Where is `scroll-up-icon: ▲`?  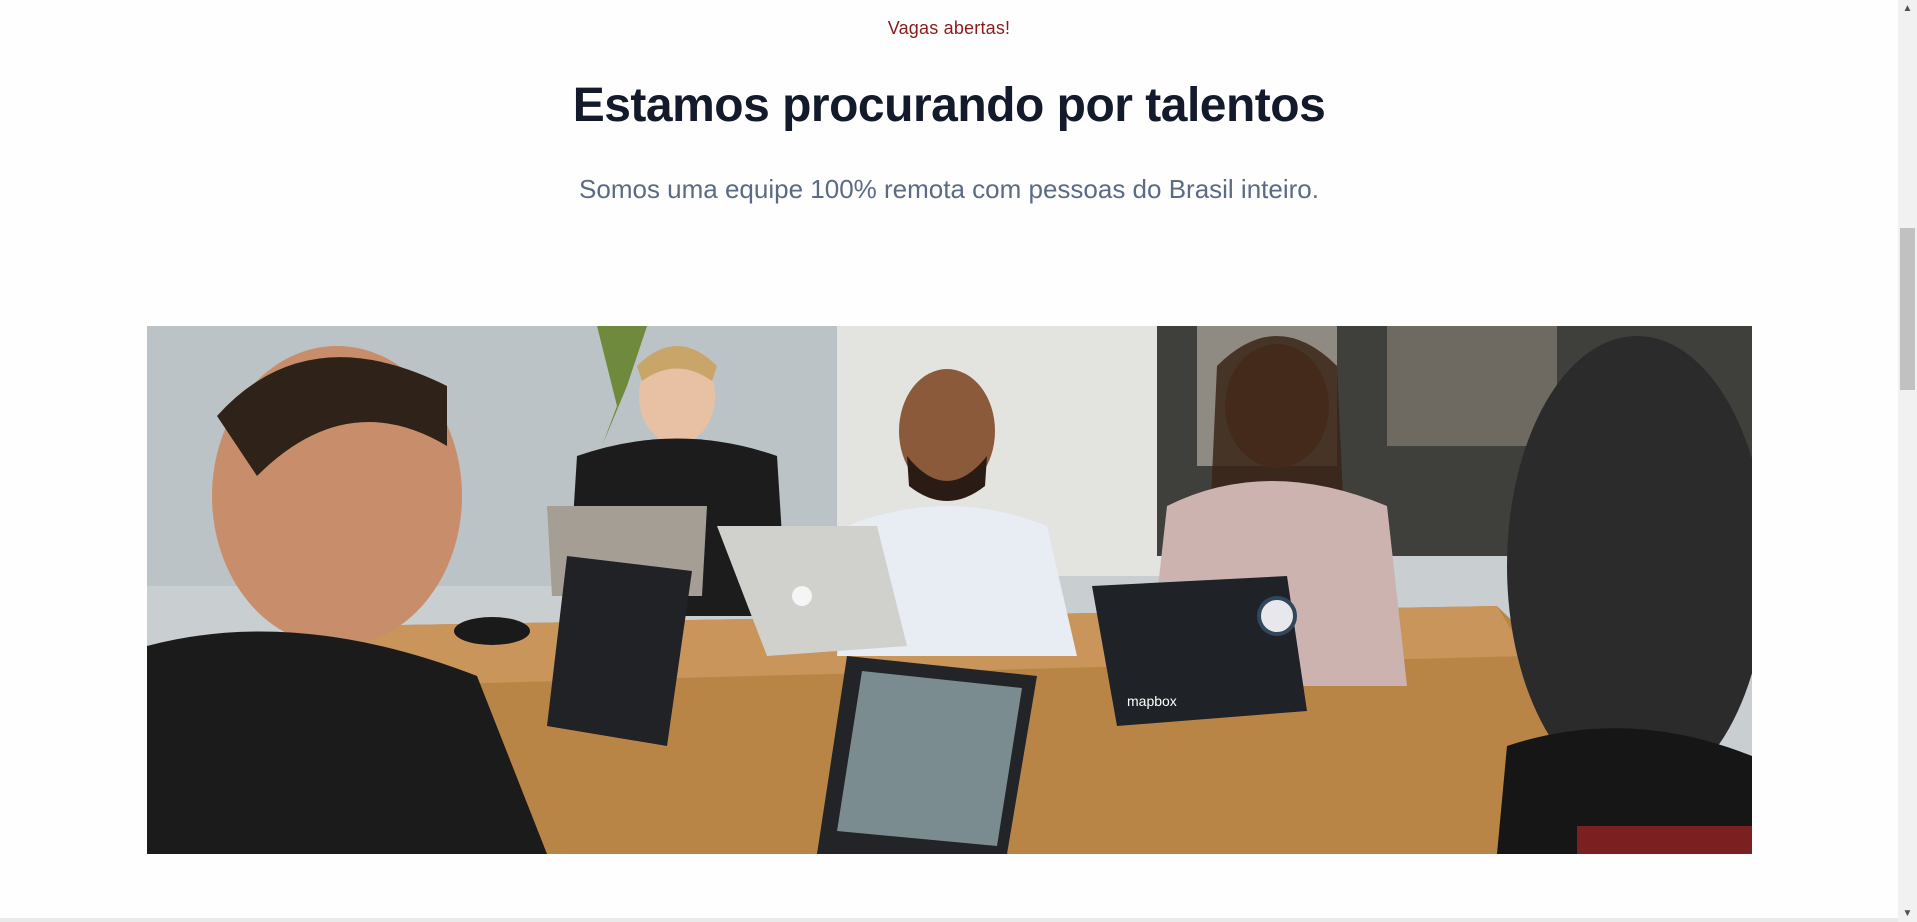 scroll-up-icon: ▲ is located at coordinates (1907, 8).